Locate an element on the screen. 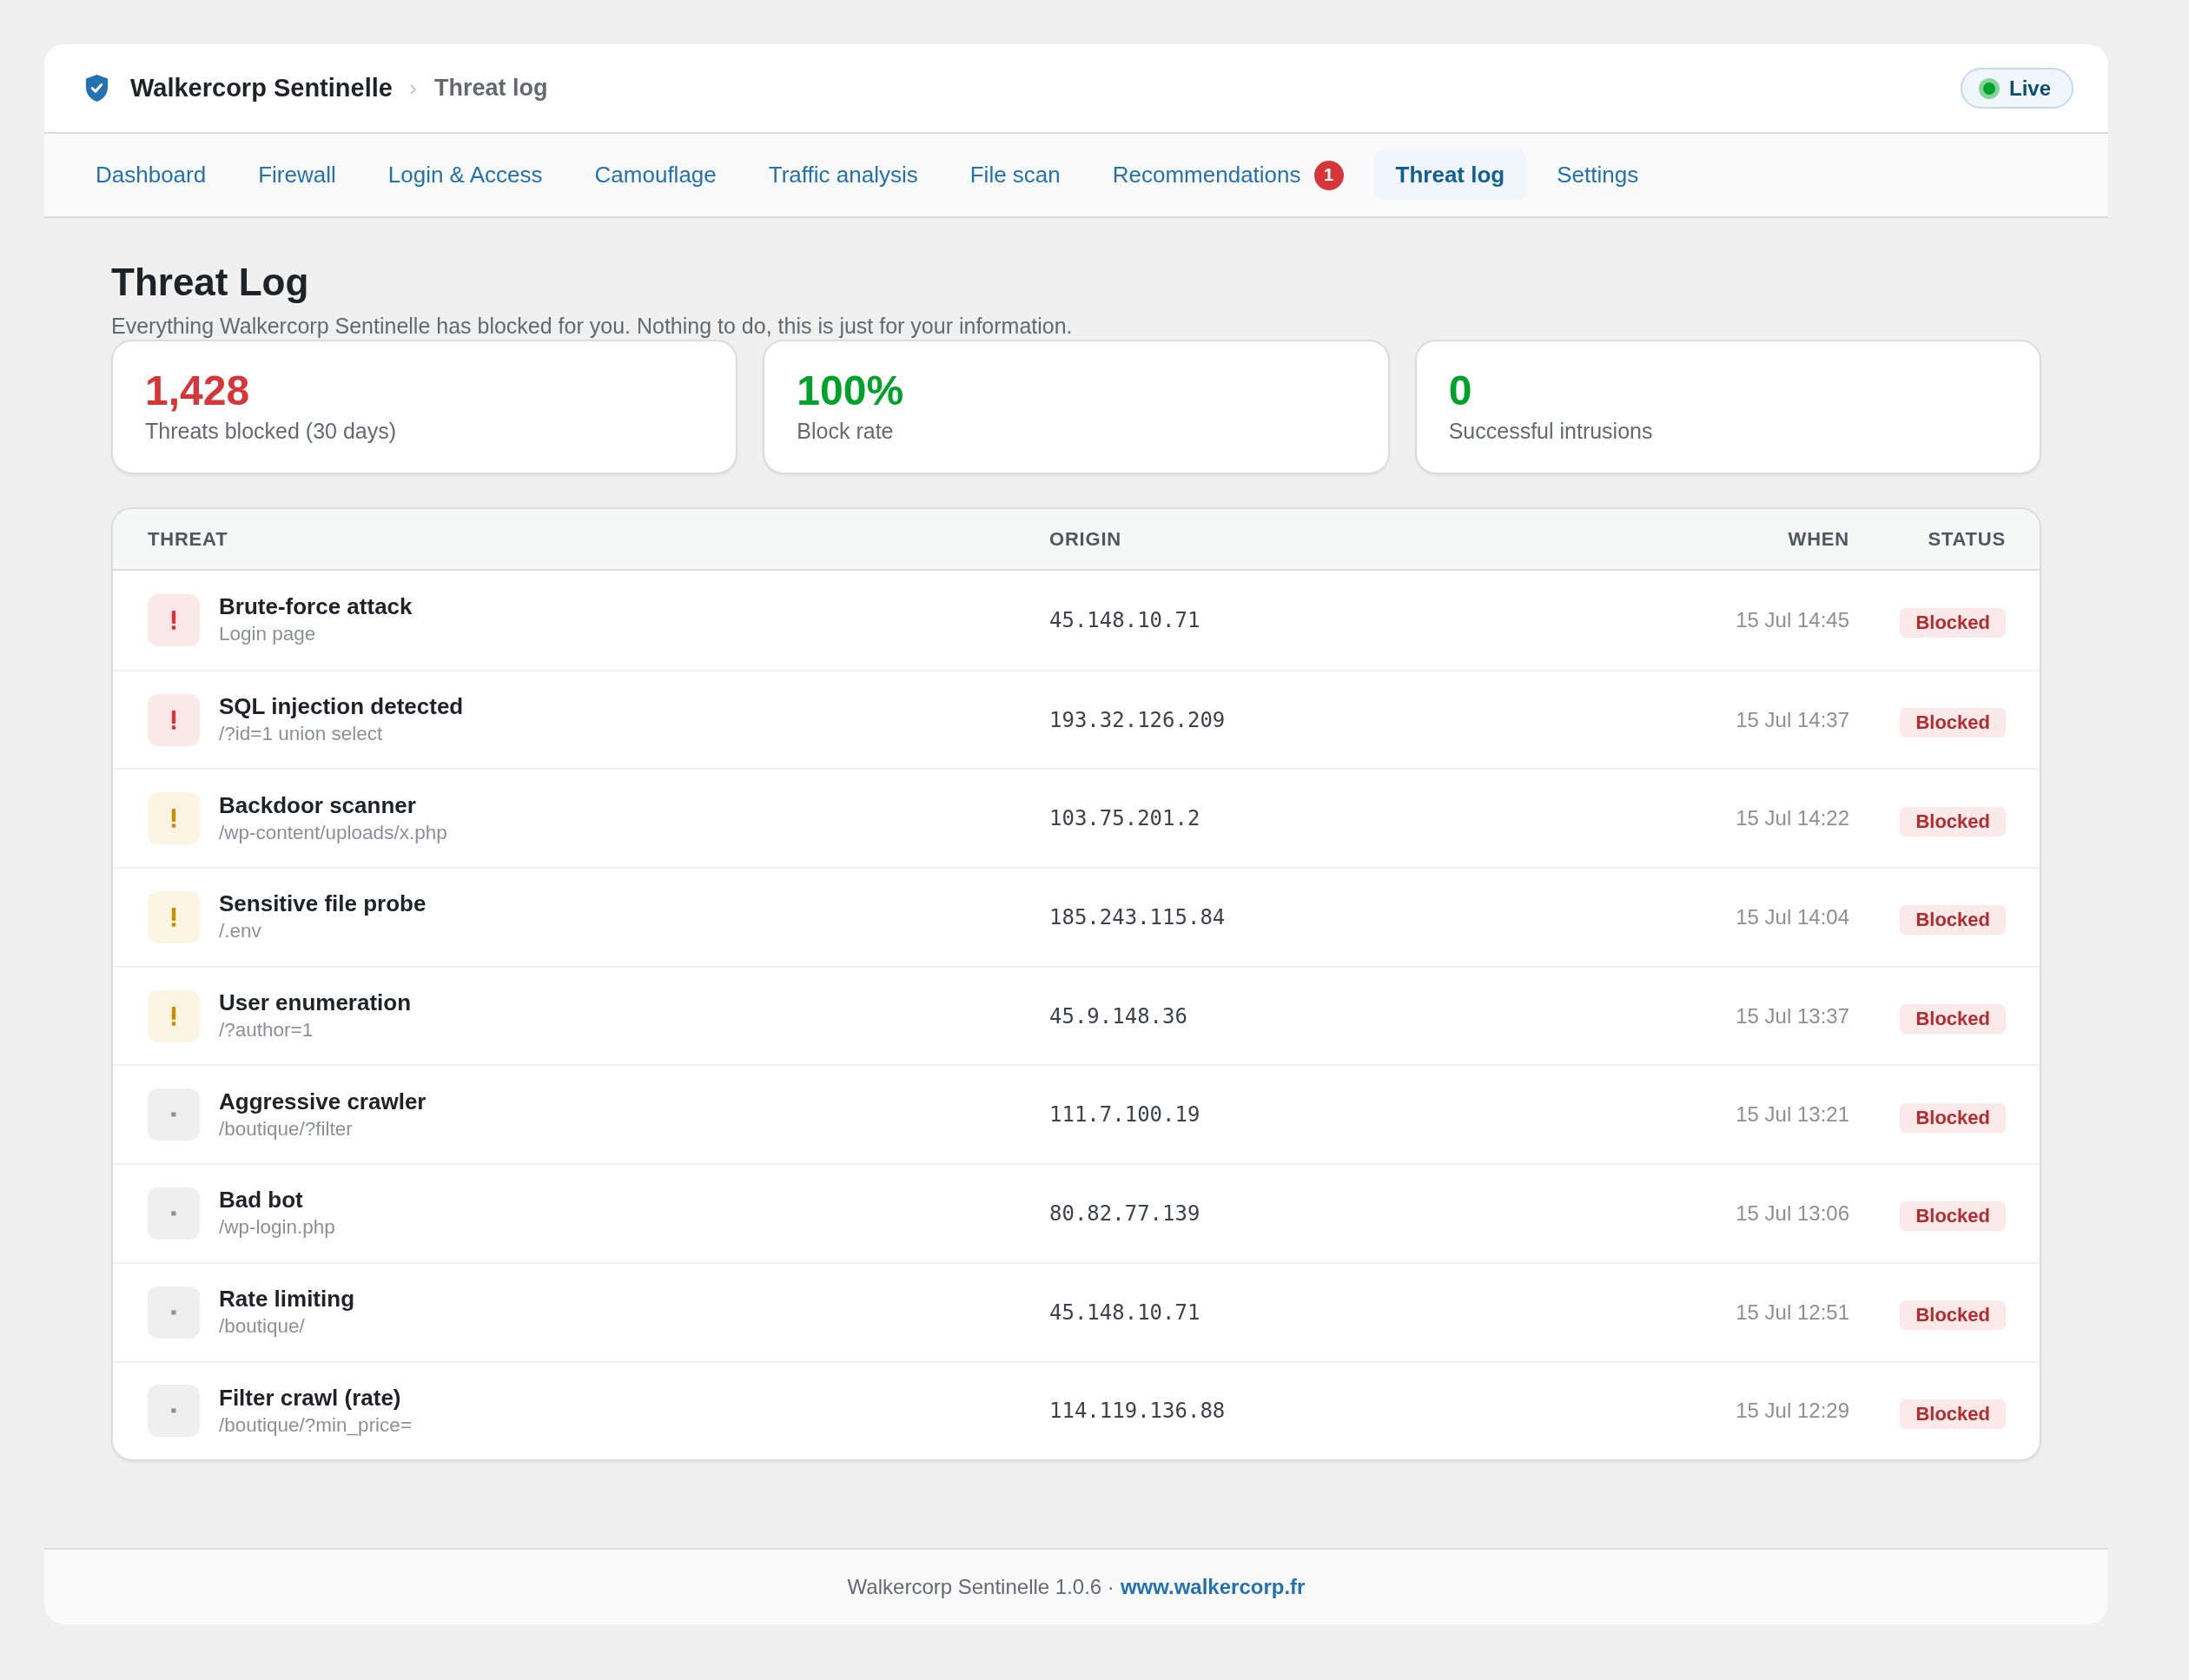 The image size is (2189, 1680). ip-address: 193.32.126.209 is located at coordinates (1137, 719).